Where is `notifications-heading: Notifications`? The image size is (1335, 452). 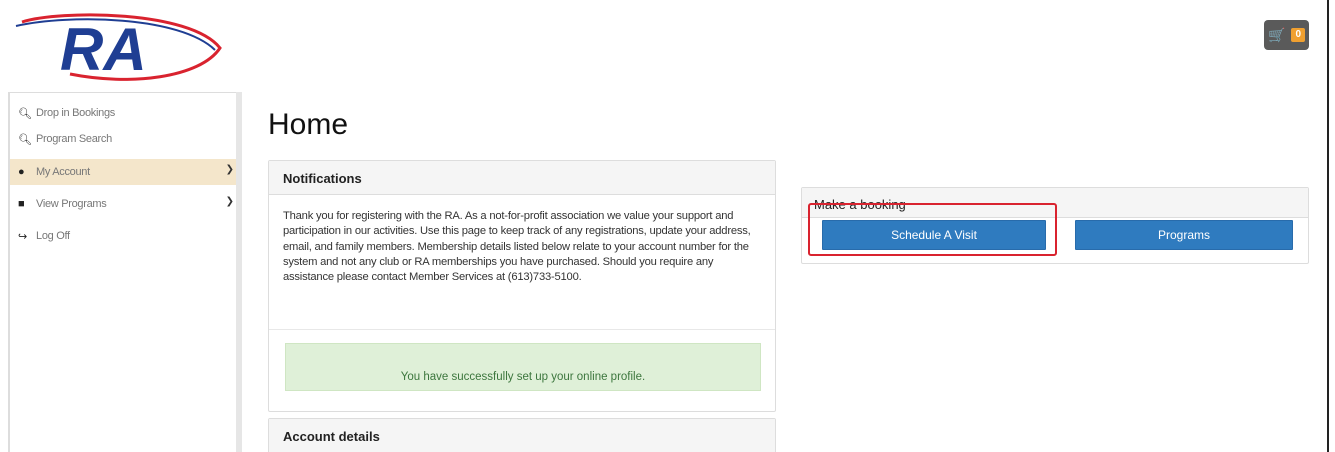
notifications-heading: Notifications is located at coordinates (522, 178).